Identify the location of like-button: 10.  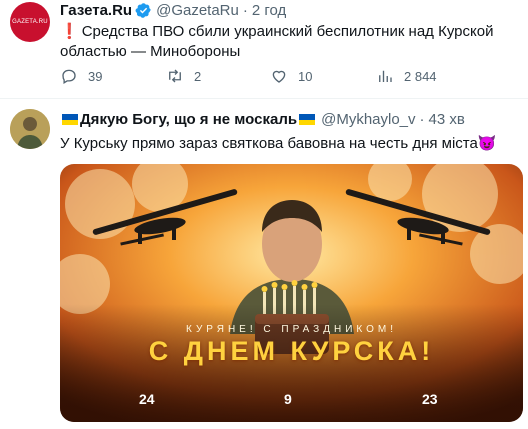
(291, 76).